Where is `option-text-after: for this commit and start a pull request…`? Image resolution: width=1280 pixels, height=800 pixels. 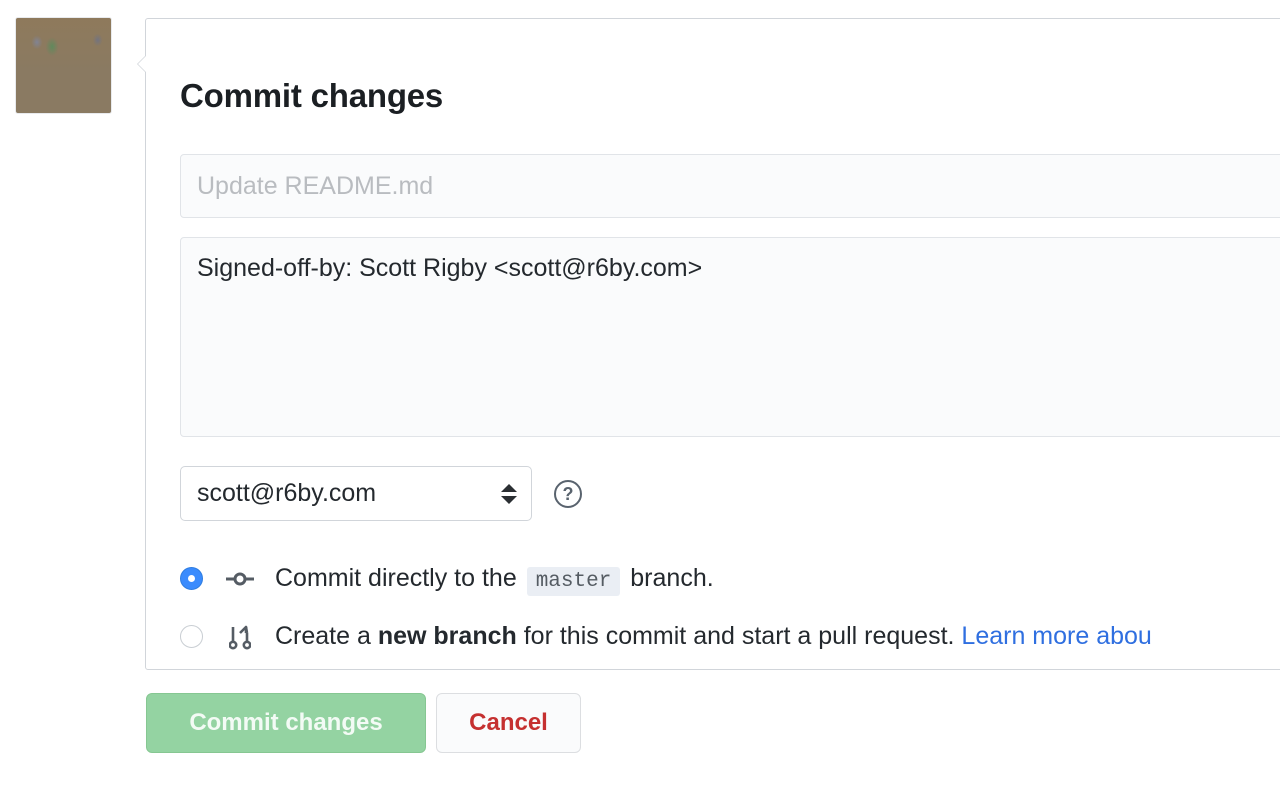 option-text-after: for this commit and start a pull request… is located at coordinates (739, 636).